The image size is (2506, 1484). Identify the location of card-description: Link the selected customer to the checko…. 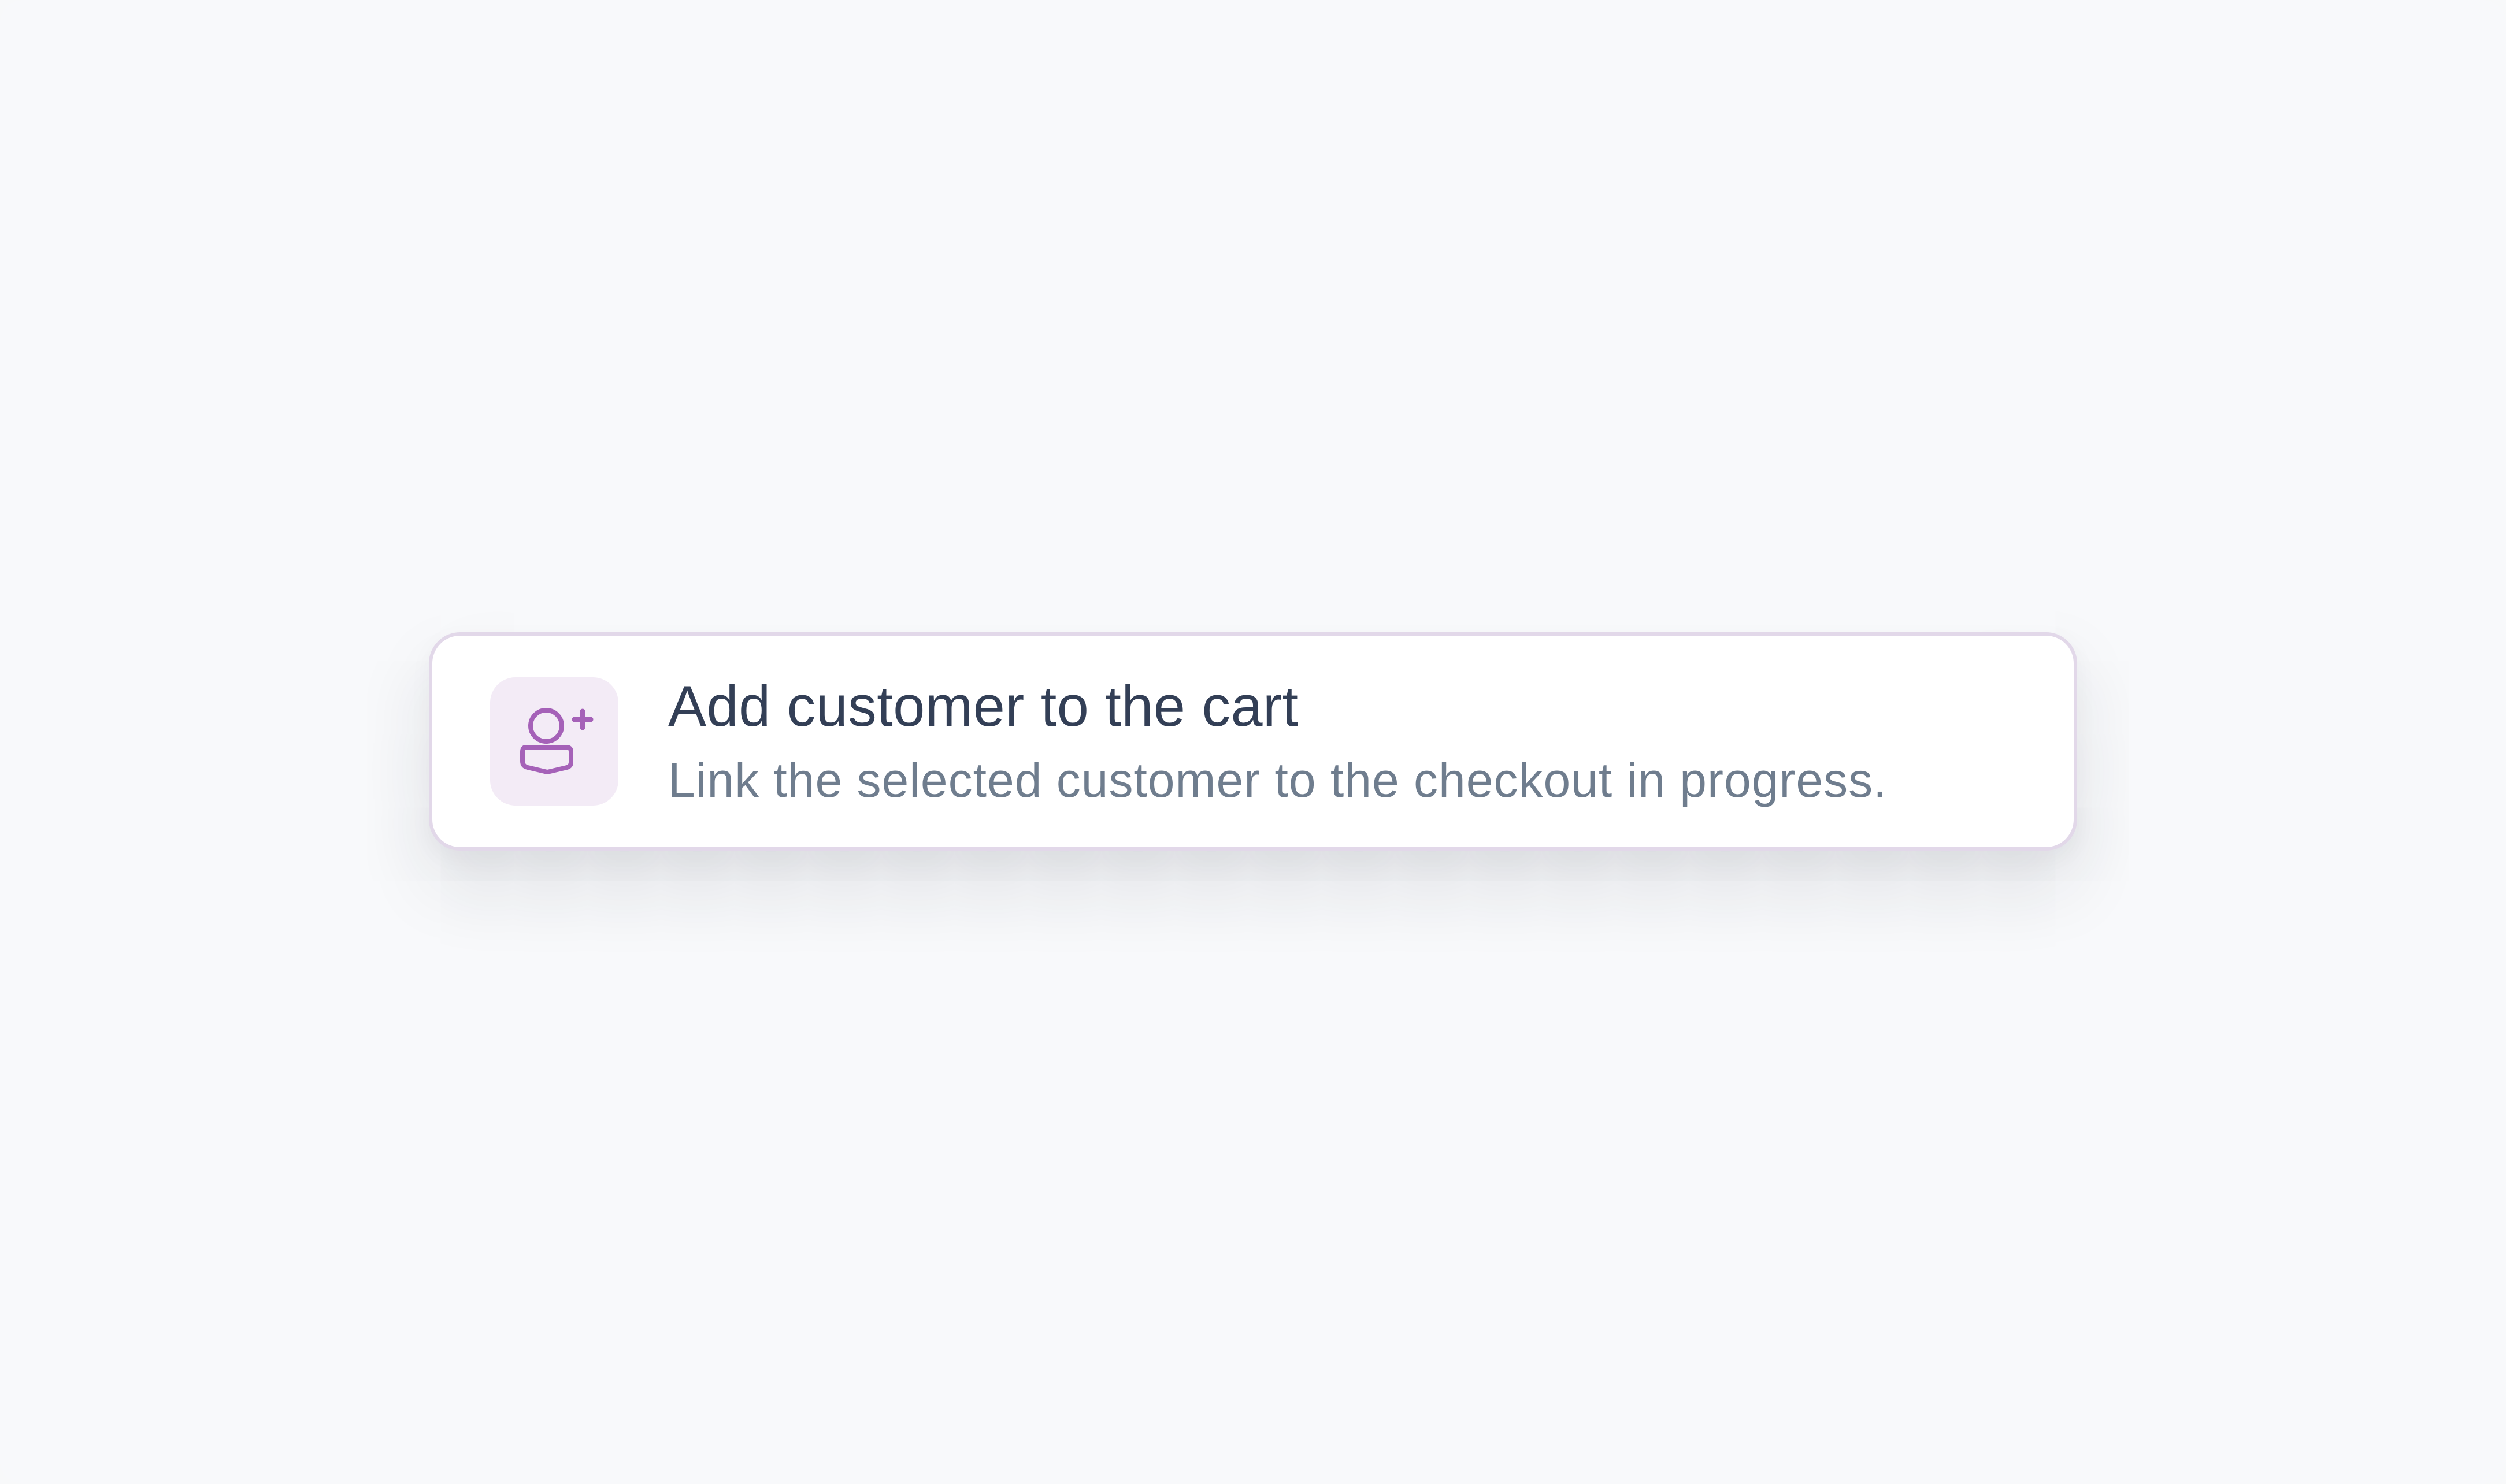
(1278, 780).